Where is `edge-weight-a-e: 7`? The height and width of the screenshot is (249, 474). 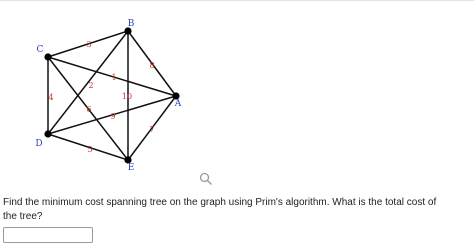 edge-weight-a-e: 7 is located at coordinates (151, 129).